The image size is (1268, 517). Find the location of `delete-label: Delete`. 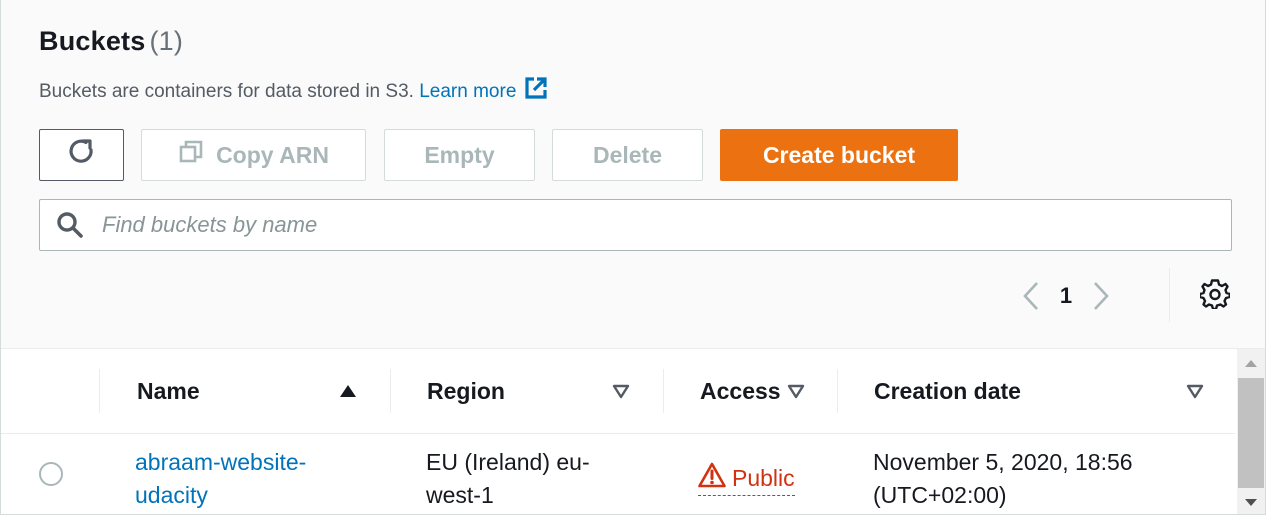

delete-label: Delete is located at coordinates (627, 154).